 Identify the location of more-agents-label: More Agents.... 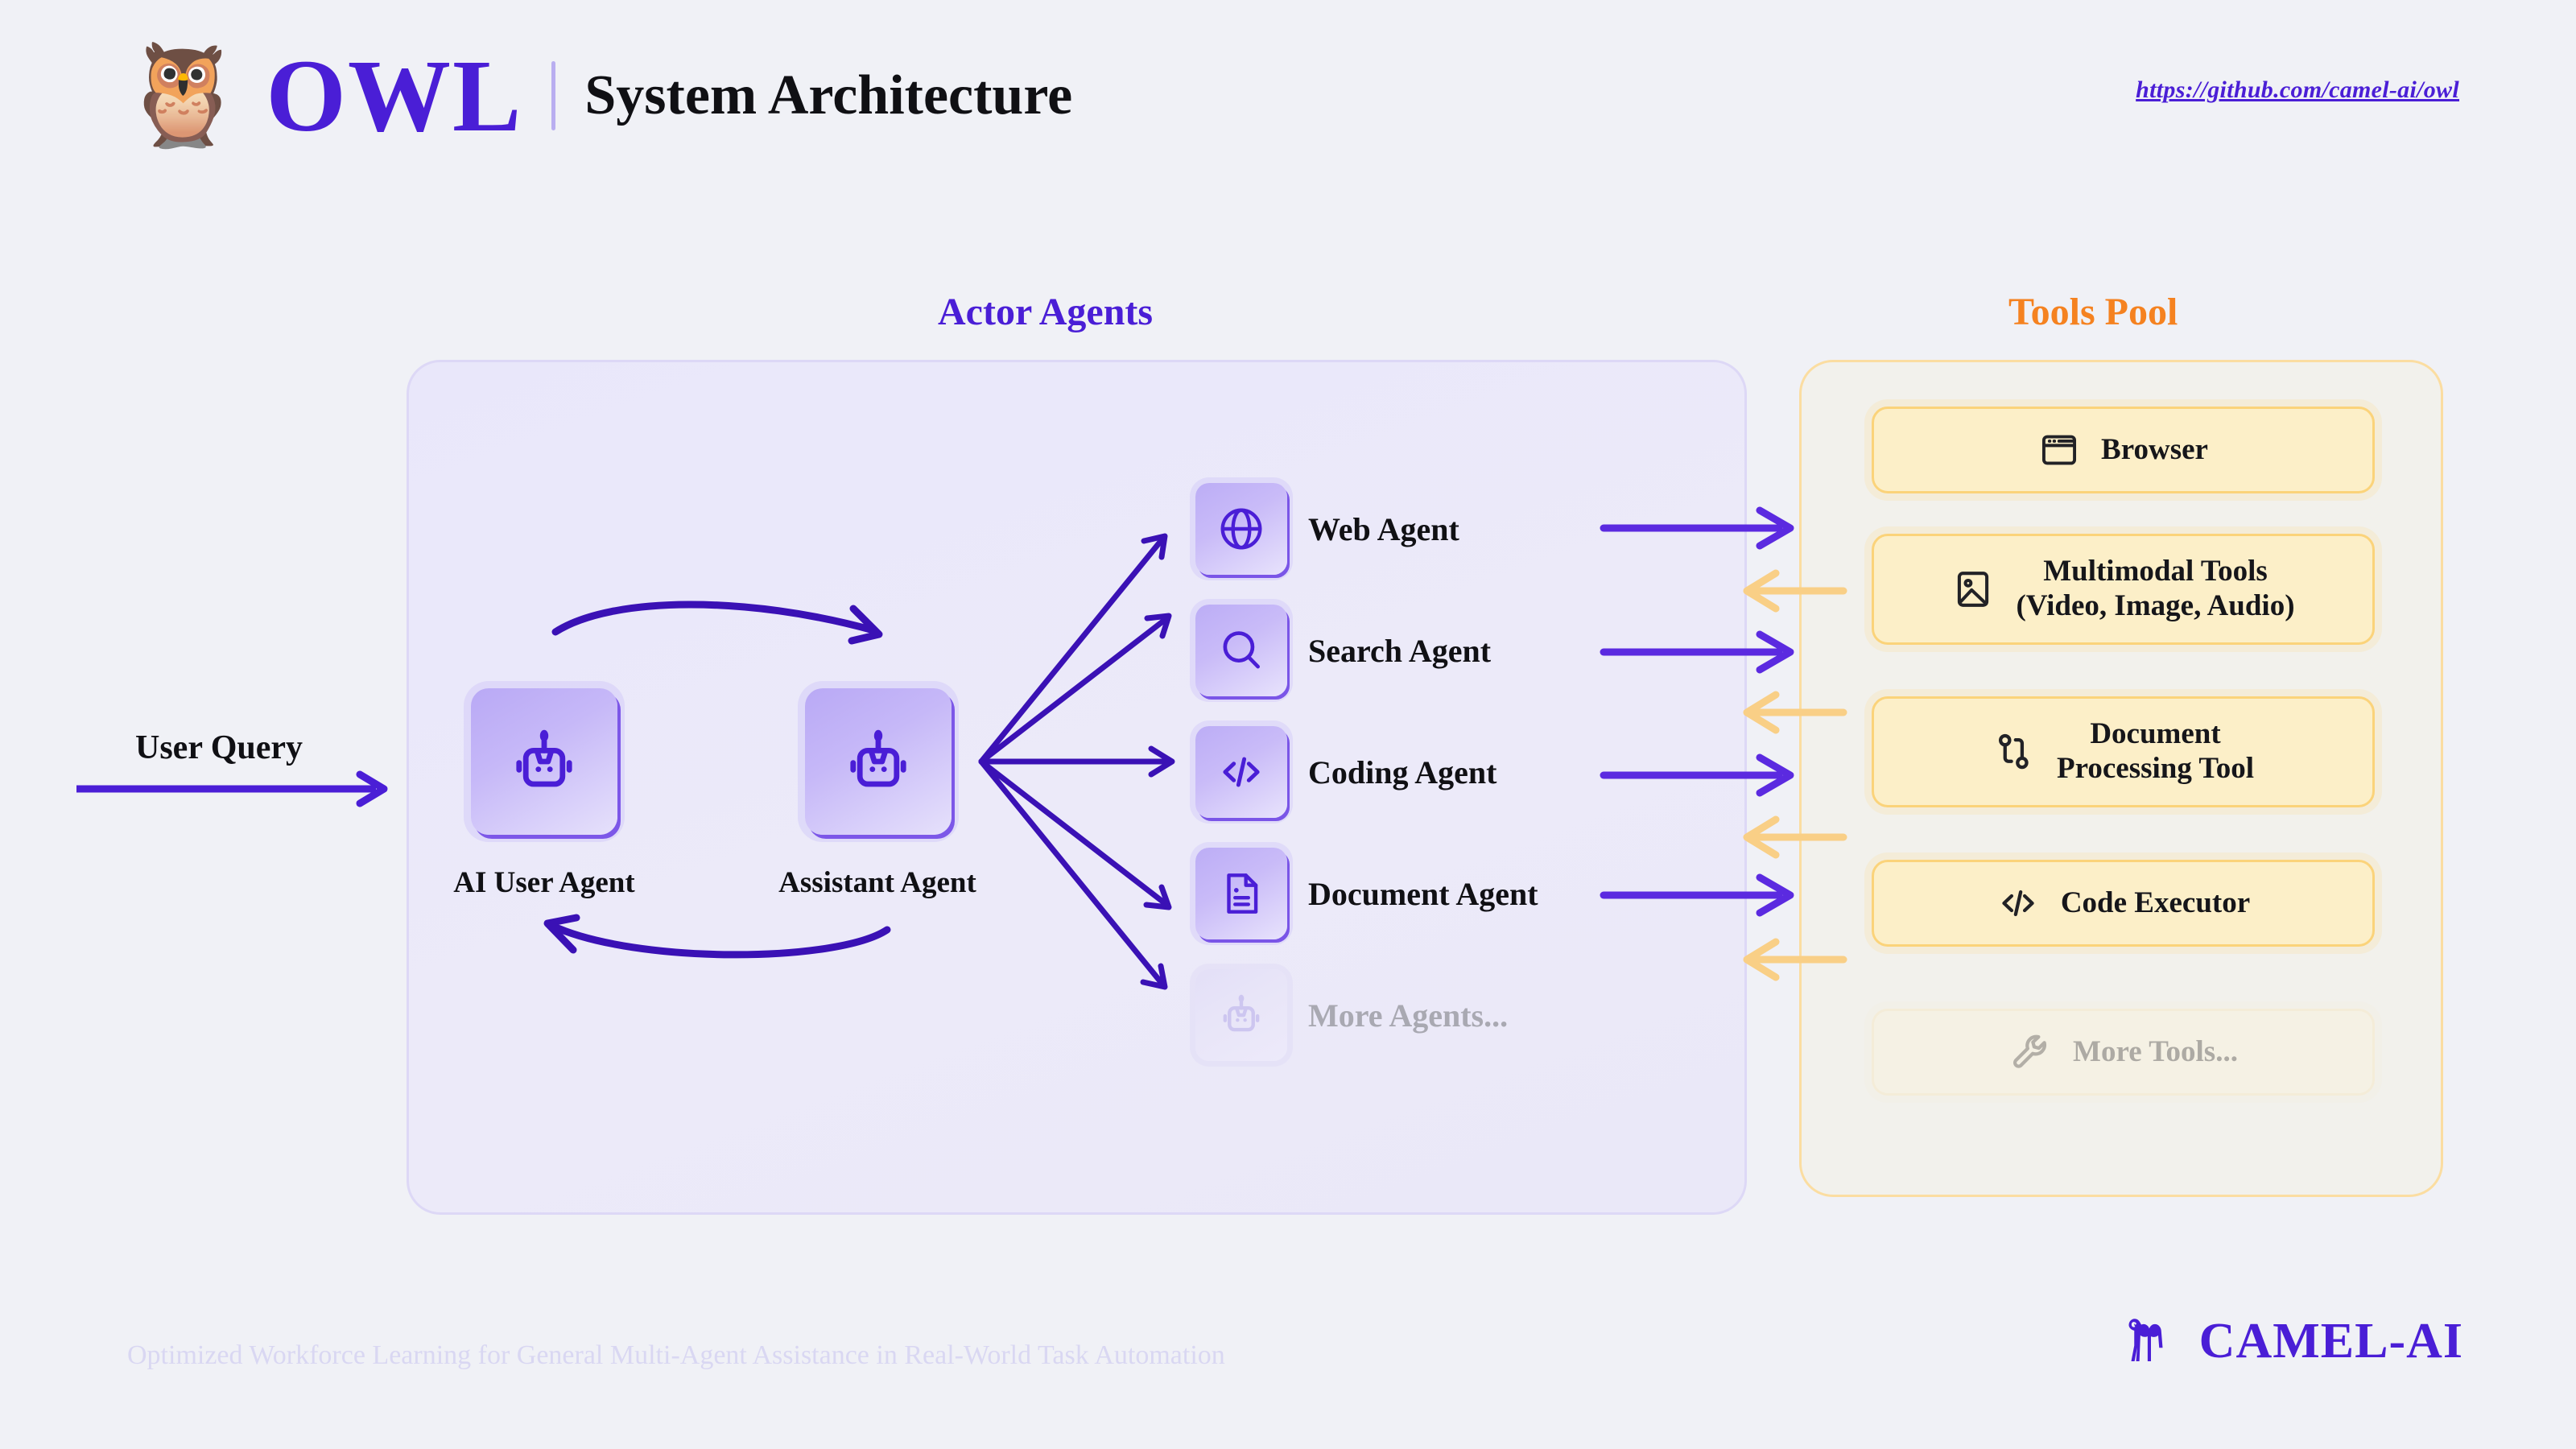
(1408, 1015).